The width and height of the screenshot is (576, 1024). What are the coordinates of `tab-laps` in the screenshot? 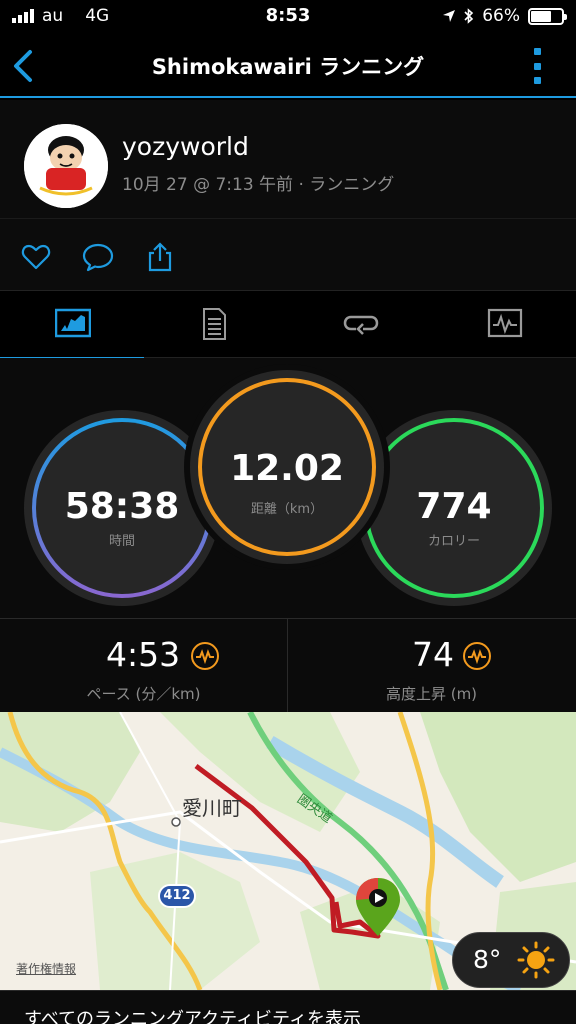 It's located at (360, 325).